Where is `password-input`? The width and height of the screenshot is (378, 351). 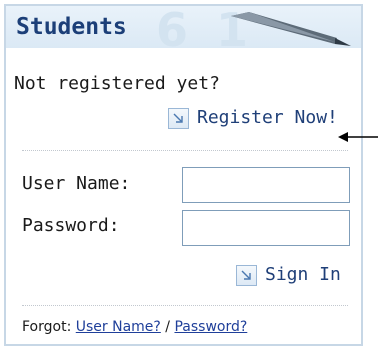
password-input is located at coordinates (266, 228).